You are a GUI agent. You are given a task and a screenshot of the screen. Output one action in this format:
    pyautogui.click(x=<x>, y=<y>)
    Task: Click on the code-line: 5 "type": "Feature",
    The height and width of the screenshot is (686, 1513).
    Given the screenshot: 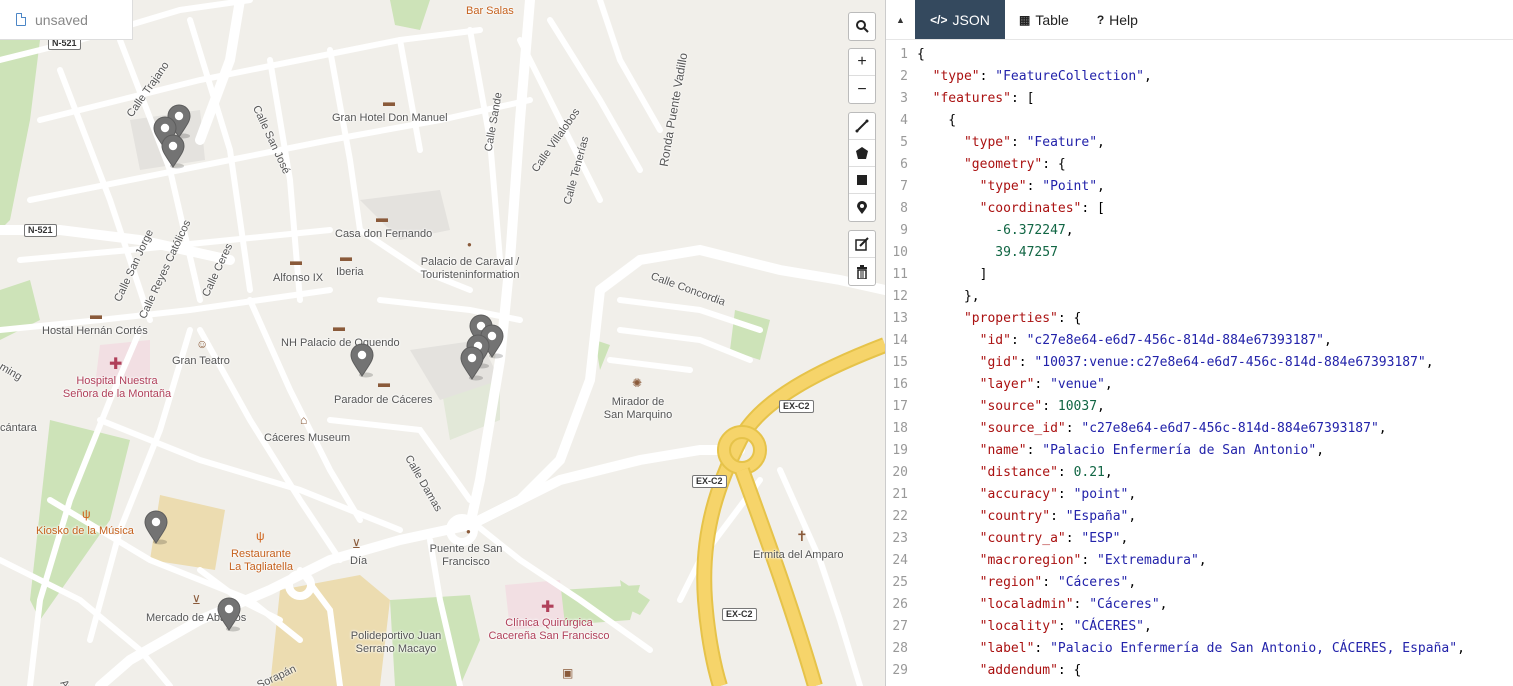 What is the action you would take?
    pyautogui.click(x=1199, y=143)
    